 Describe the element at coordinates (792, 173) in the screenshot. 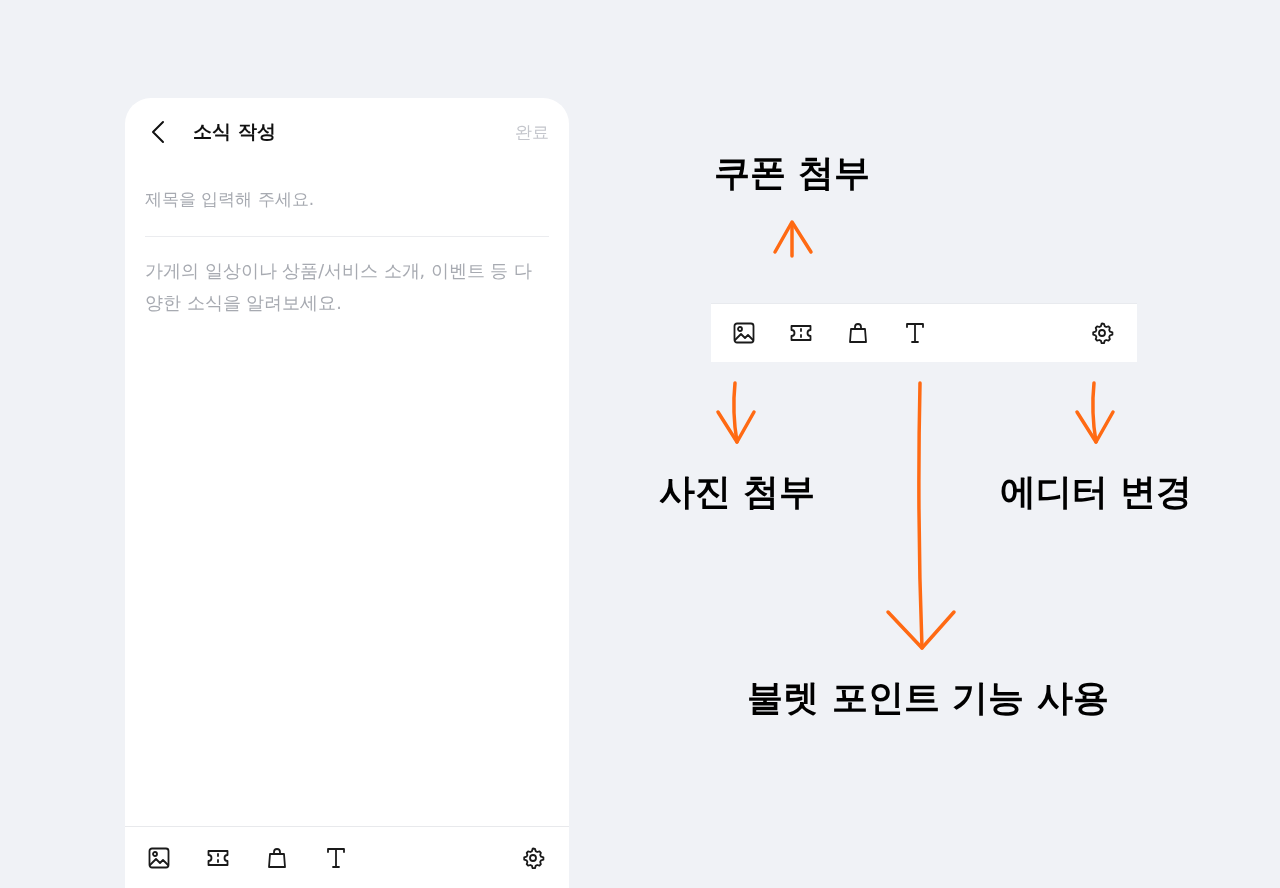

I see `annotation-label: 쿠폰 첨부` at that location.